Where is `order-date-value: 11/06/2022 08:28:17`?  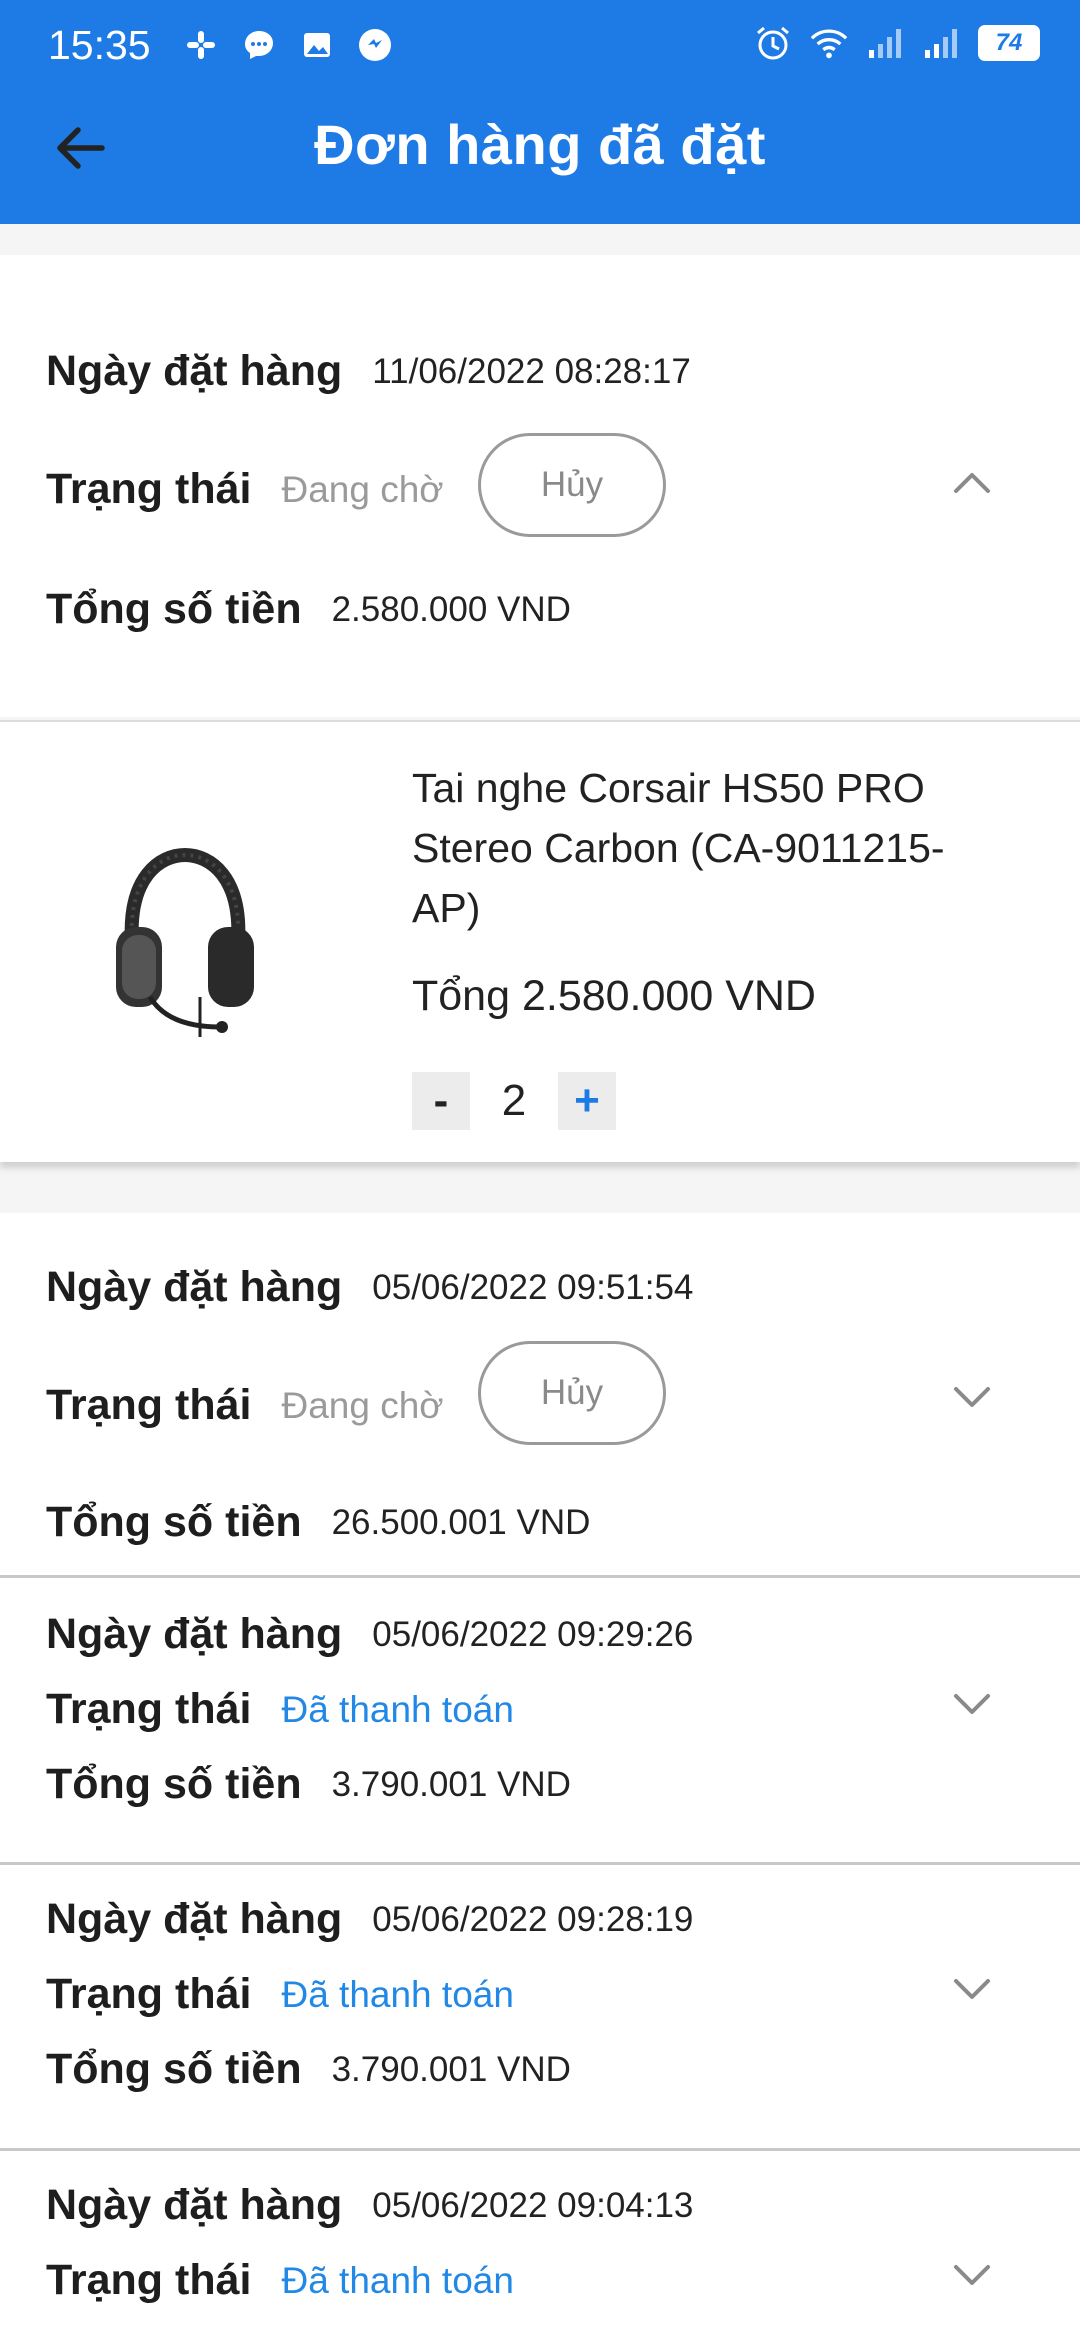 order-date-value: 11/06/2022 08:28:17 is located at coordinates (531, 371).